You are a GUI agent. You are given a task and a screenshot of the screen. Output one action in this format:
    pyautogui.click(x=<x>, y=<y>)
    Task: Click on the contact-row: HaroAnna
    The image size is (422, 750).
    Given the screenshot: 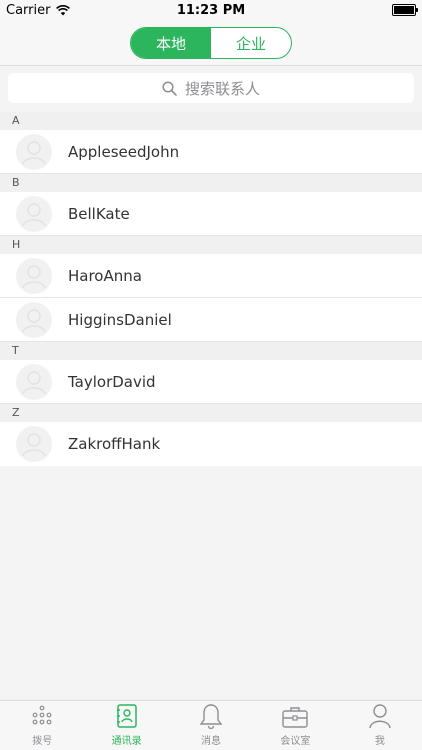 What is the action you would take?
    pyautogui.click(x=211, y=276)
    